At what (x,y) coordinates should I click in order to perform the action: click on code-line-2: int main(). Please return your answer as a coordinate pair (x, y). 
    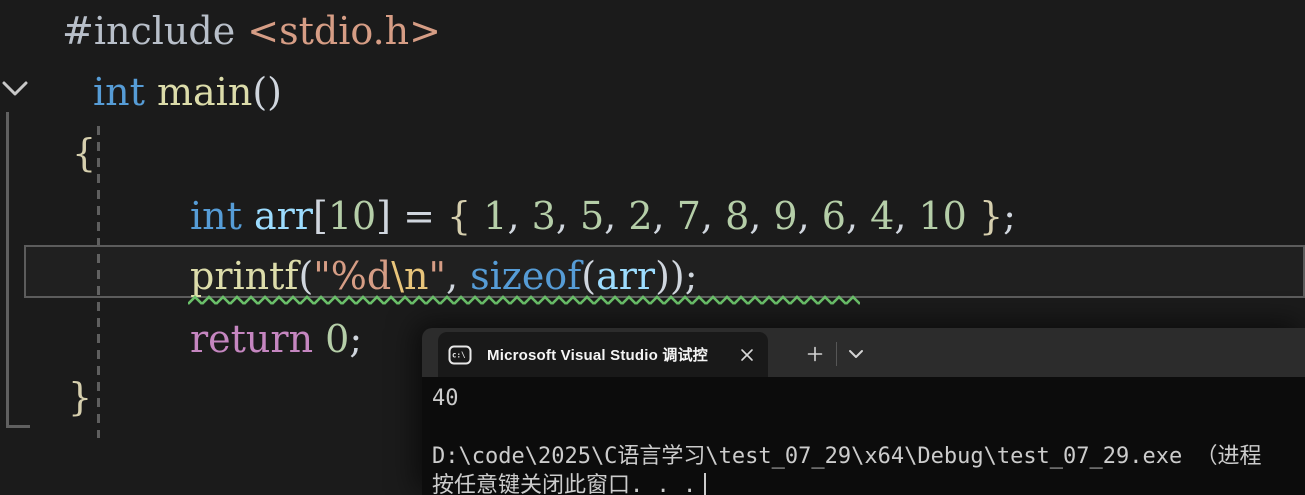
    Looking at the image, I should click on (187, 92).